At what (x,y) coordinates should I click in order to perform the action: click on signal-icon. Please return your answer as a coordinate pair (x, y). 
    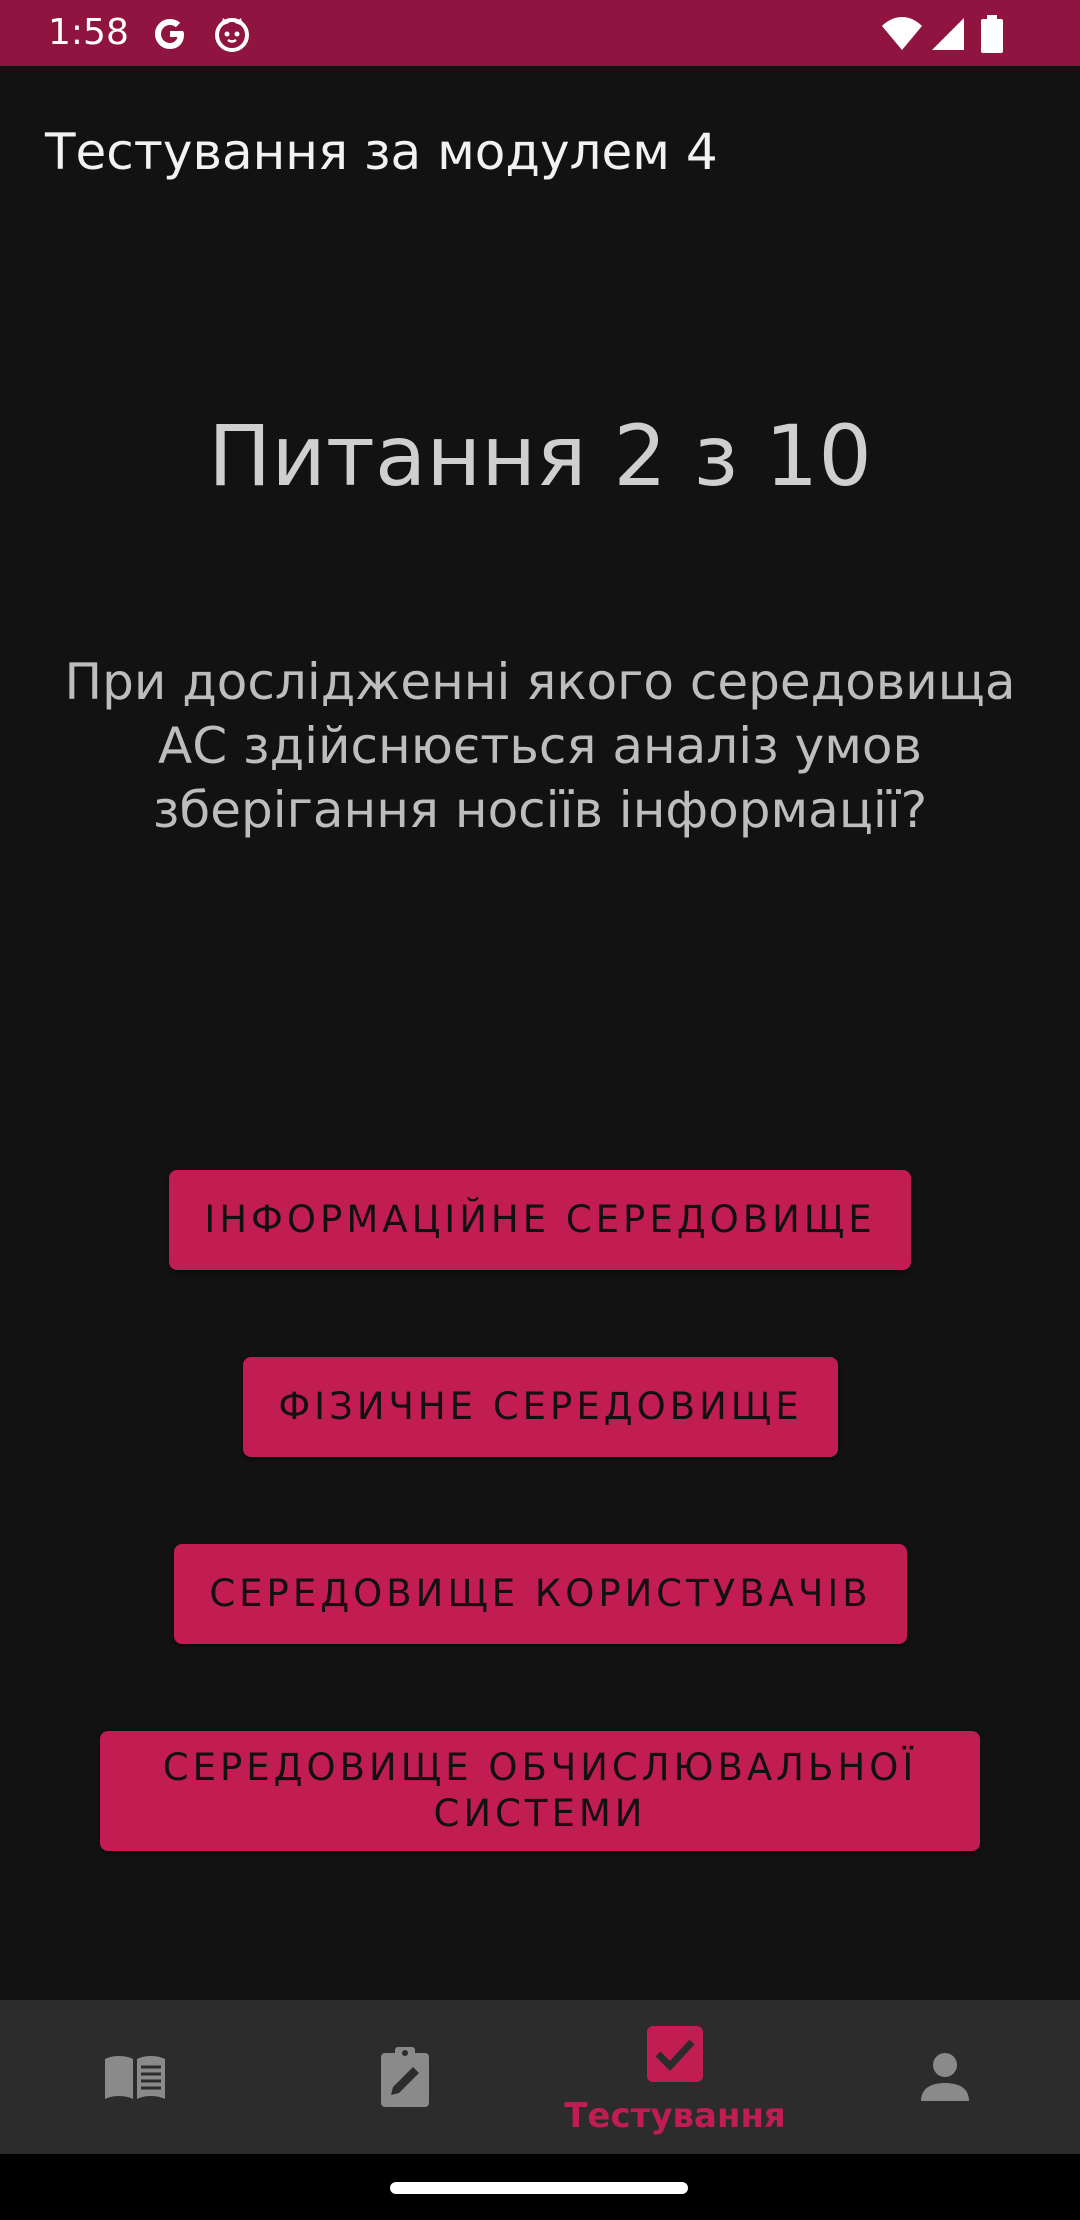
    Looking at the image, I should click on (948, 34).